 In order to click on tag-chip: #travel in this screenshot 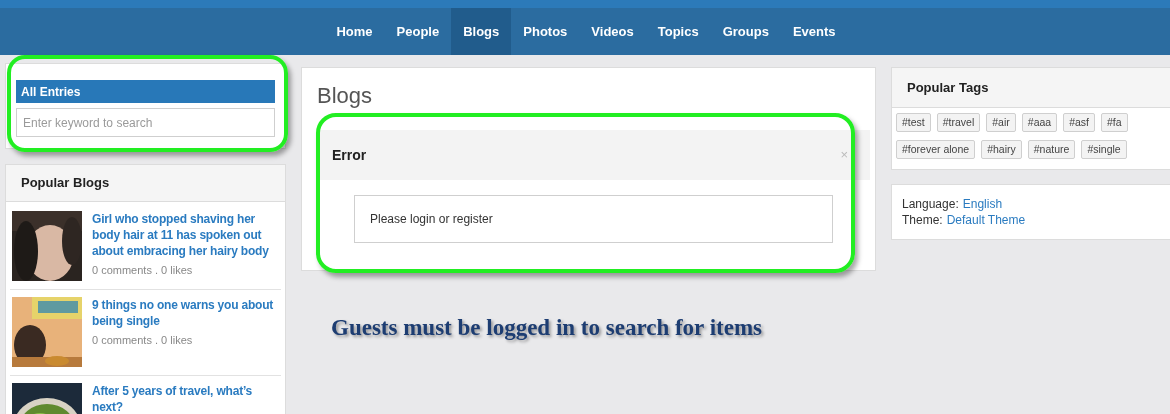, I will do `click(958, 122)`.